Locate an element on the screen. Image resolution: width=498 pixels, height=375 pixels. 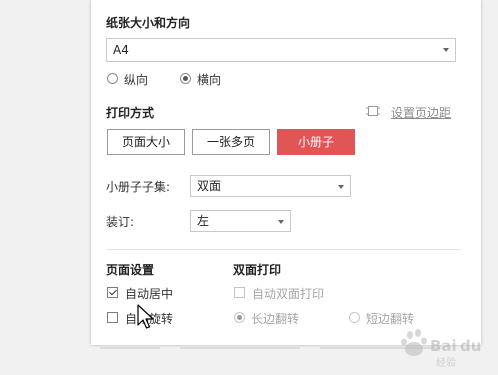
page-margin-icon is located at coordinates (373, 112).